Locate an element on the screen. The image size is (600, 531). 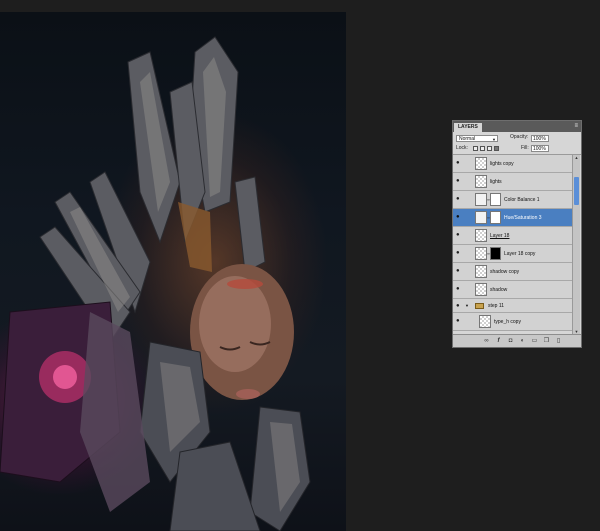
panel-tabbar: LAYERS ≡ is located at coordinates (517, 126).